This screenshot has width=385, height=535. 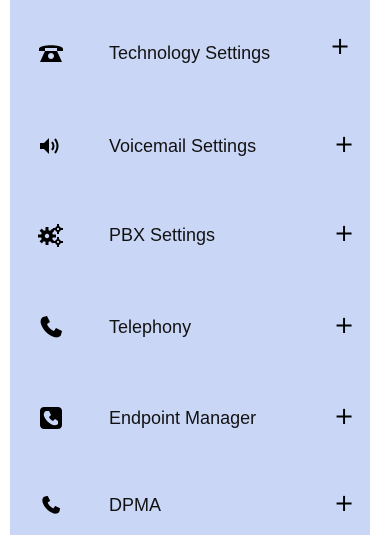 I want to click on menu-item-label: Voicemail Settings, so click(x=183, y=146).